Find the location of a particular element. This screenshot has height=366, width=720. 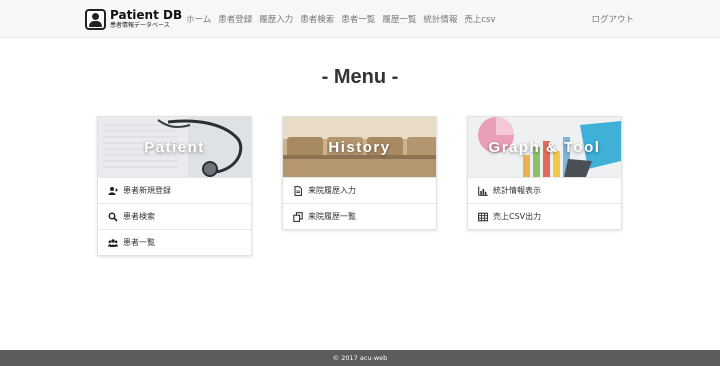

table-icon is located at coordinates (483, 217).